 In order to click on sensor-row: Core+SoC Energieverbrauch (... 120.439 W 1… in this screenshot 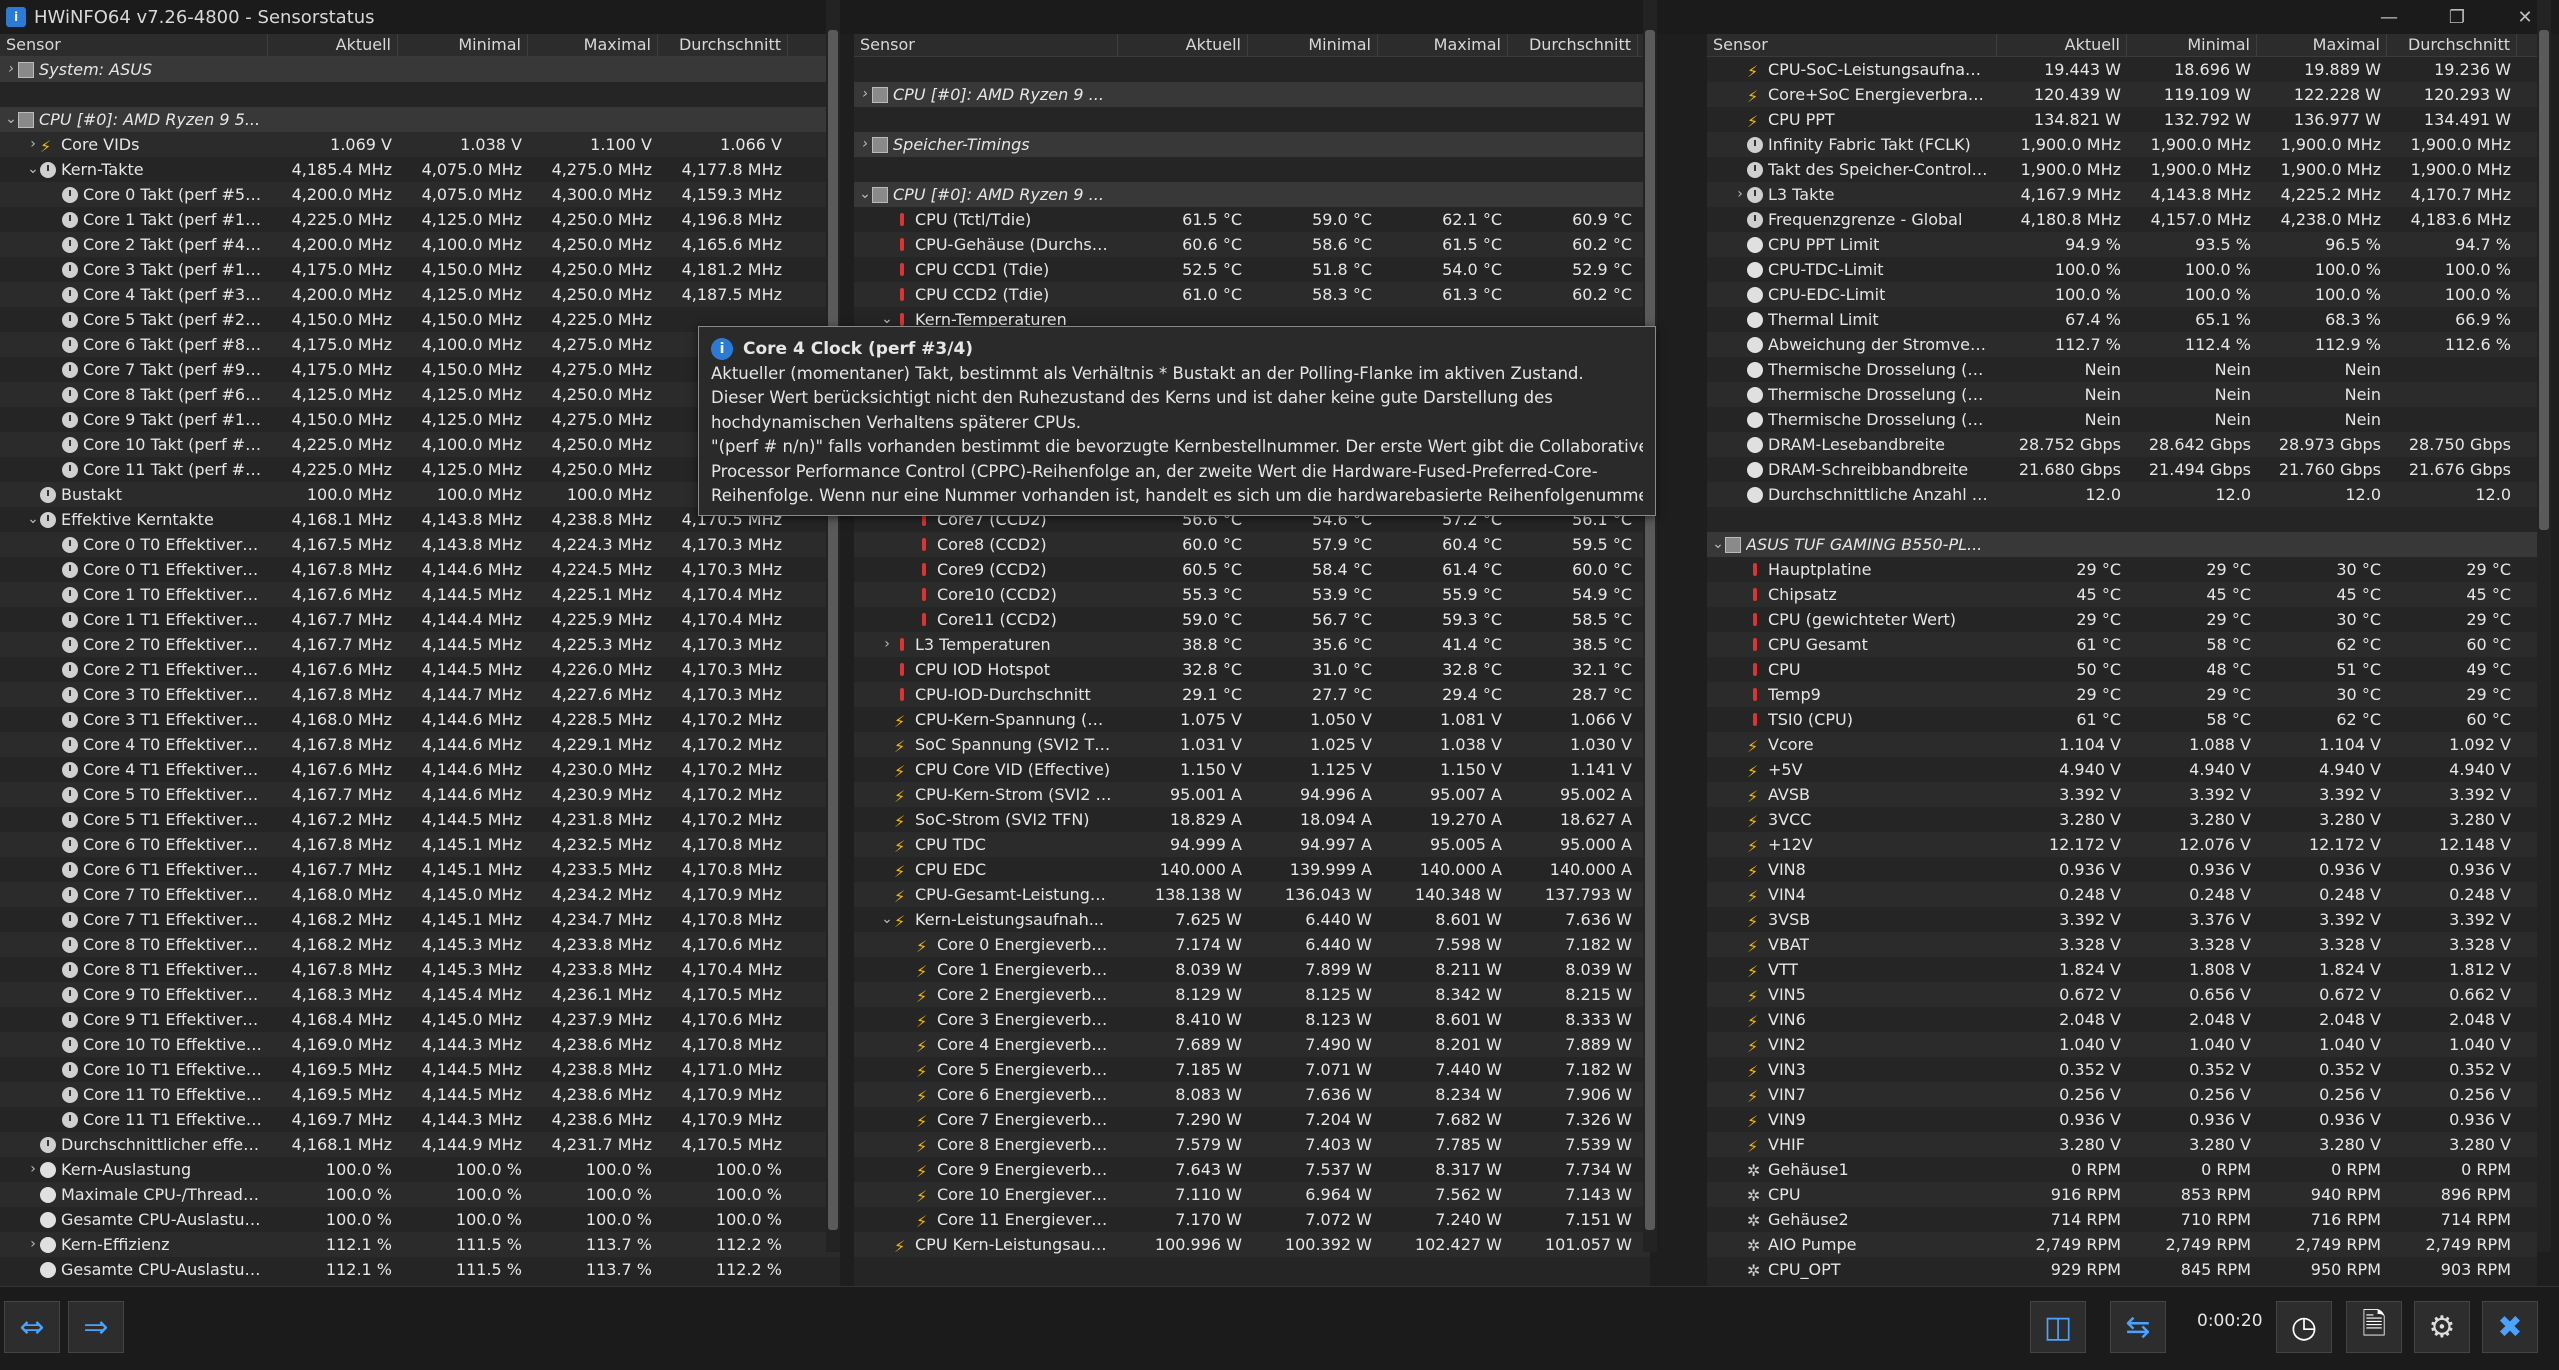, I will do `click(2122, 94)`.